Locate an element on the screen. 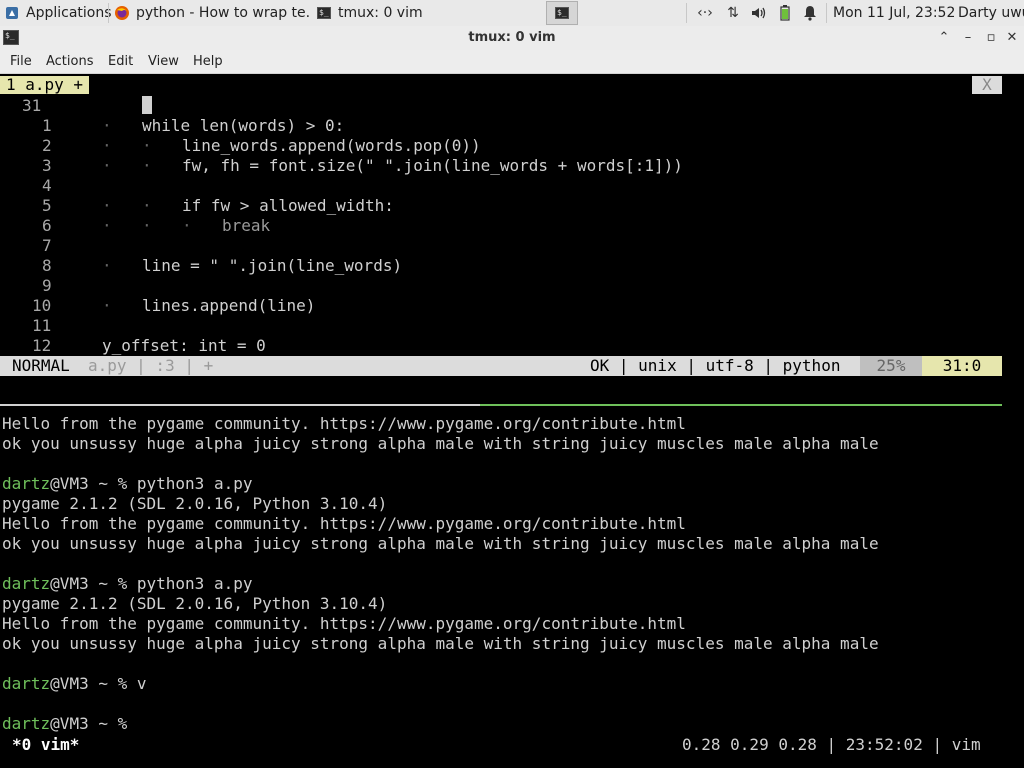  menu-file: File is located at coordinates (21, 61).